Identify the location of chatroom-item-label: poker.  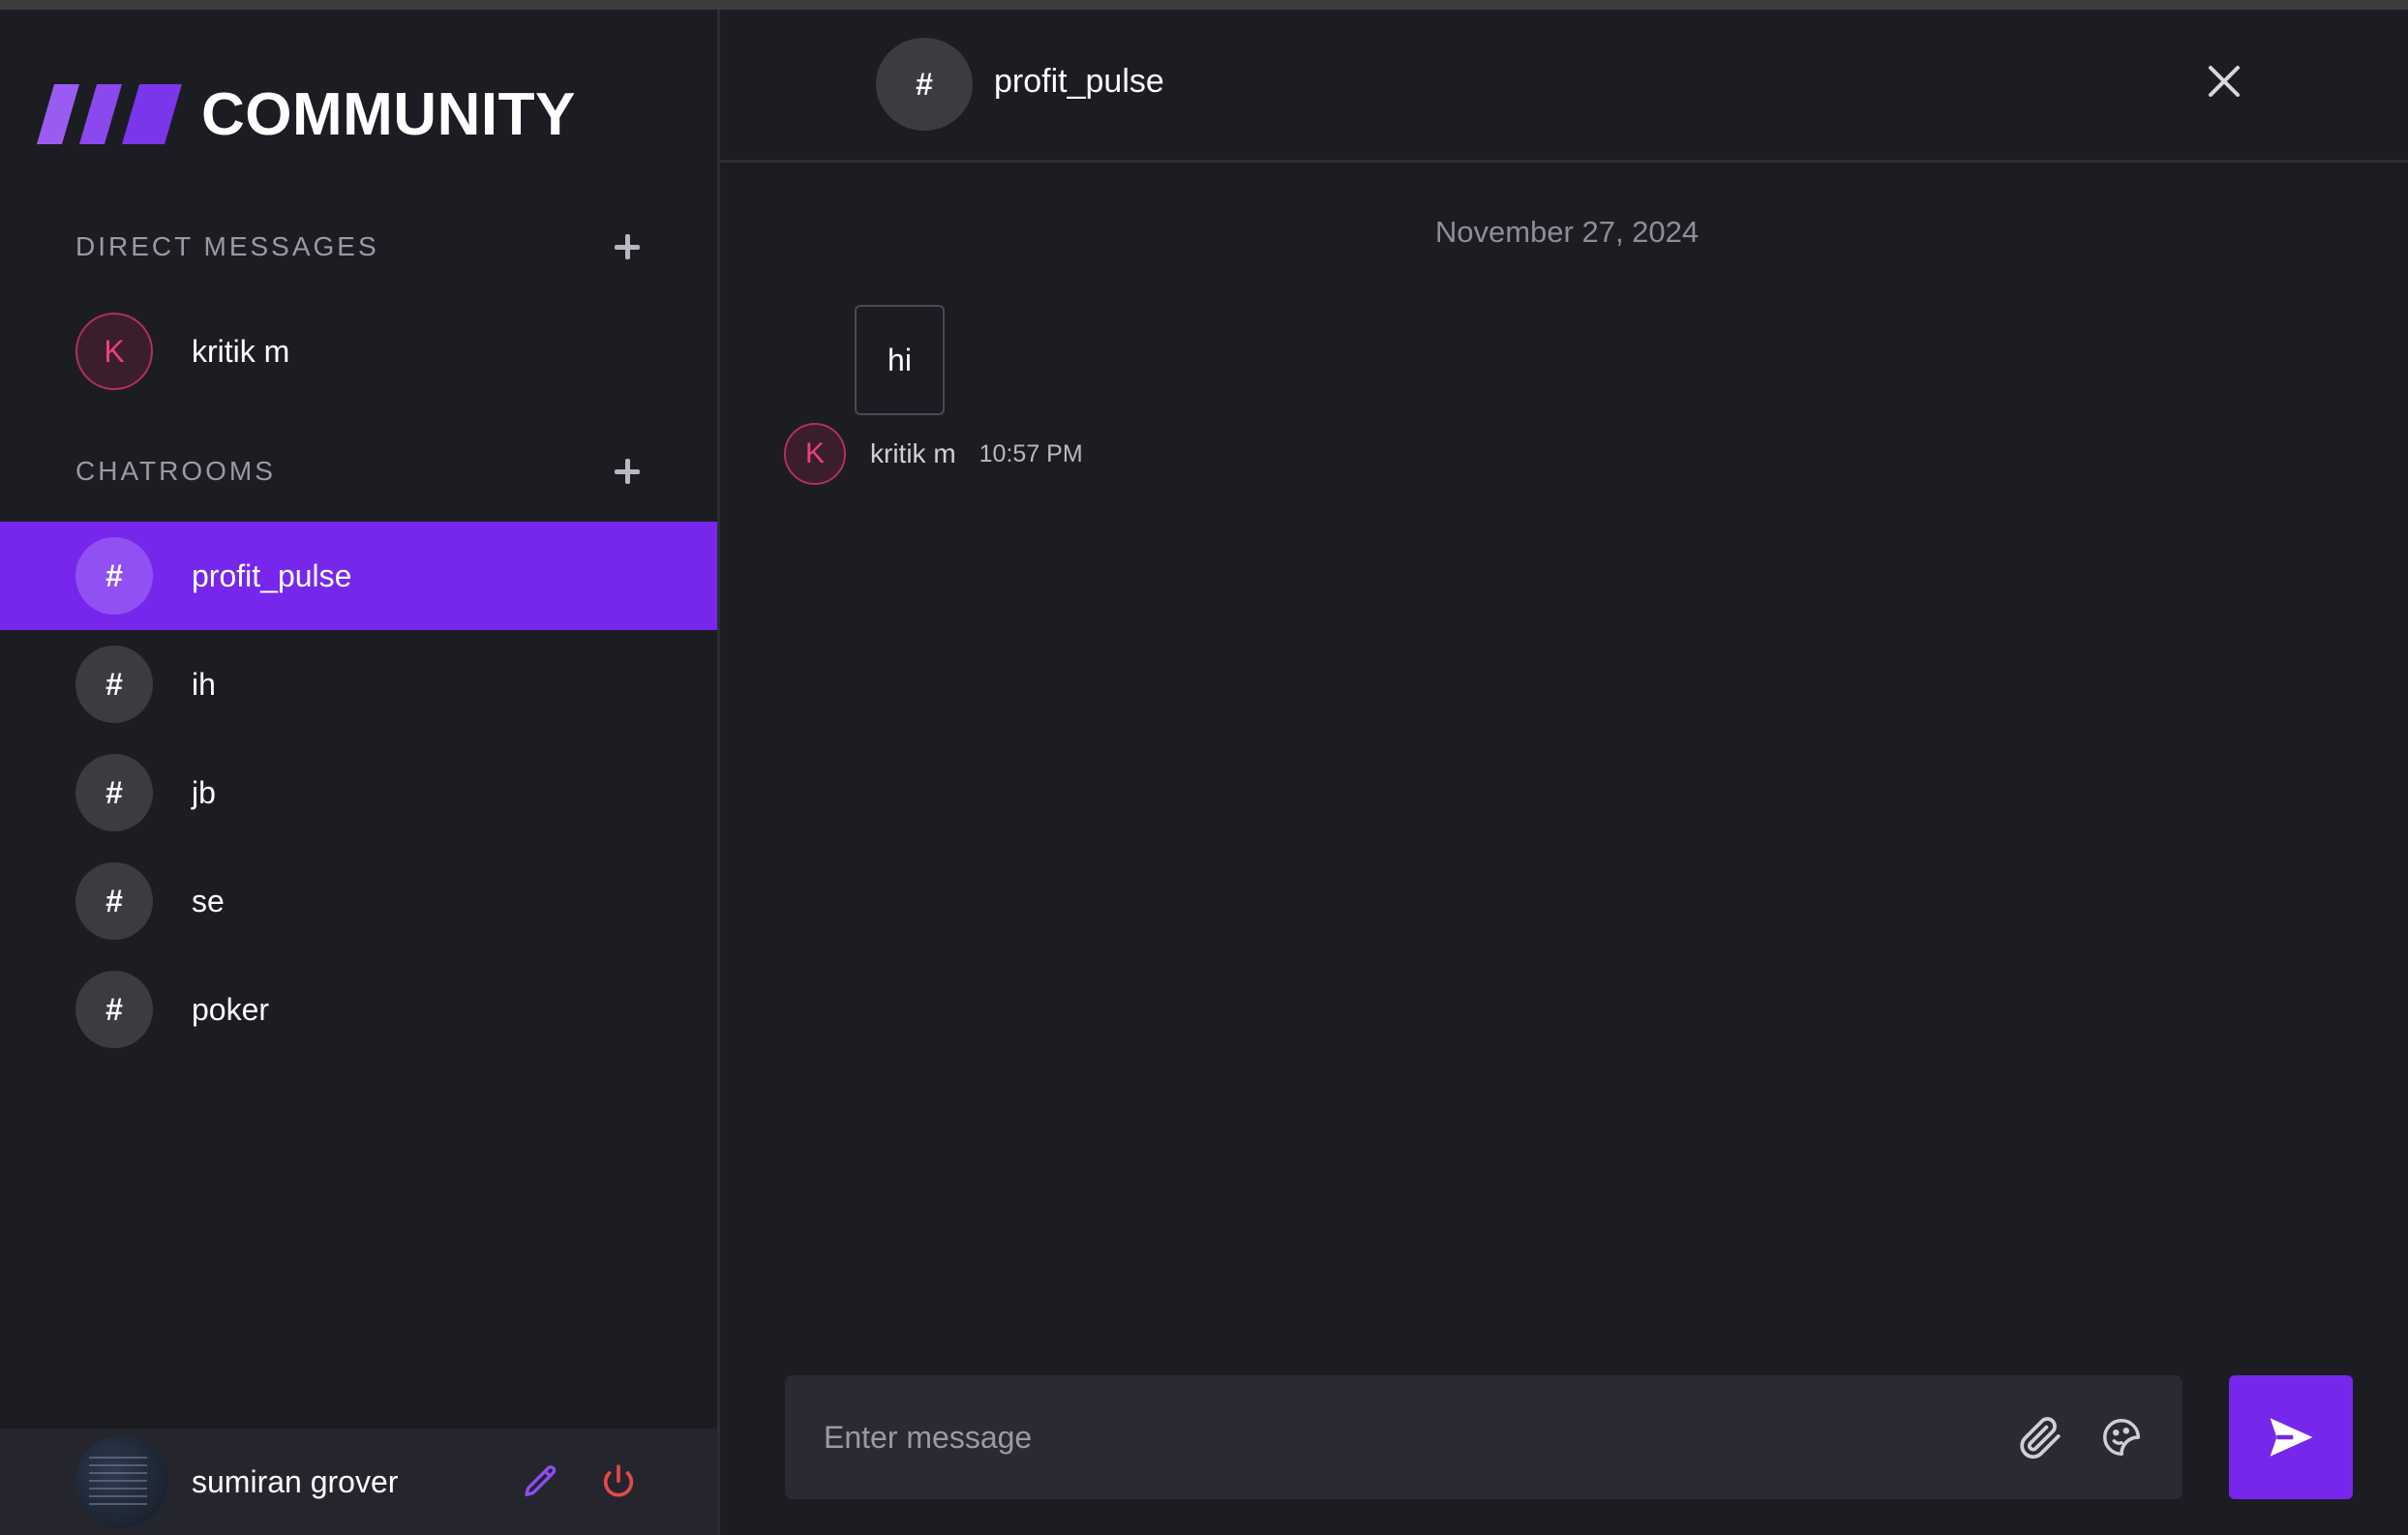
(231, 1009).